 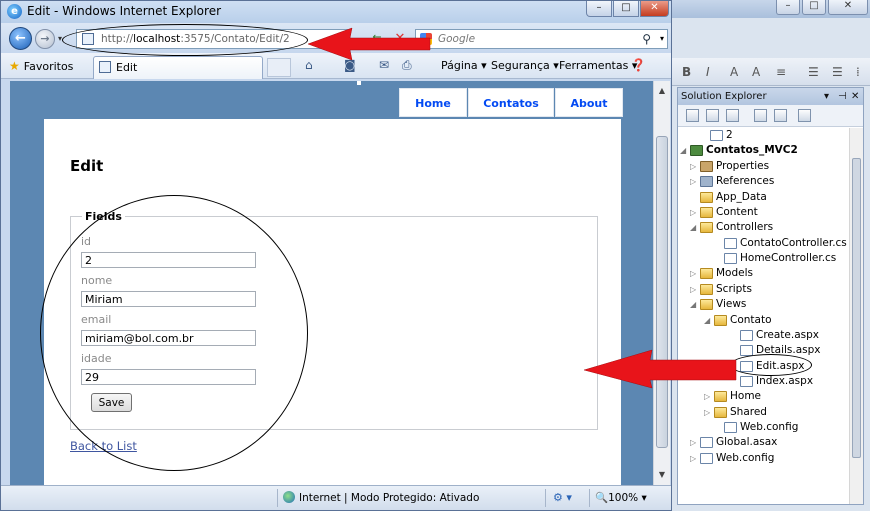 What do you see at coordinates (646, 39) in the screenshot?
I see `search-icon: ⚲` at bounding box center [646, 39].